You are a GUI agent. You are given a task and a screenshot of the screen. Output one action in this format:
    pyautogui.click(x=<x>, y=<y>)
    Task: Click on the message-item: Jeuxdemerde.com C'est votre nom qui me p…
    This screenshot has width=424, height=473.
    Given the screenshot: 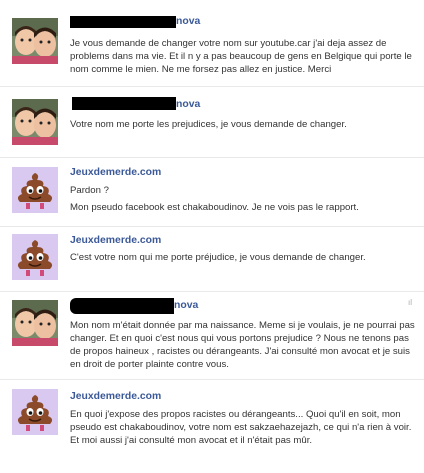 What is the action you would take?
    pyautogui.click(x=212, y=259)
    